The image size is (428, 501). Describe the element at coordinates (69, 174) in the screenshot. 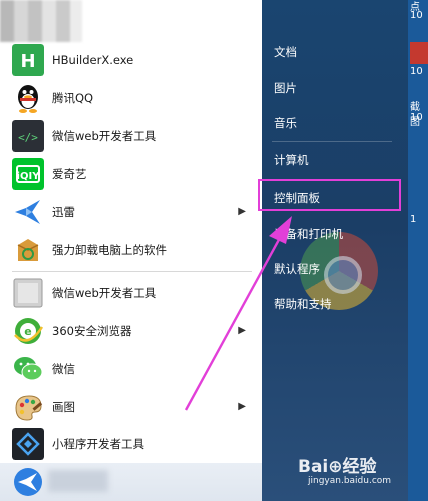

I see `program-label: 爱奇艺` at that location.